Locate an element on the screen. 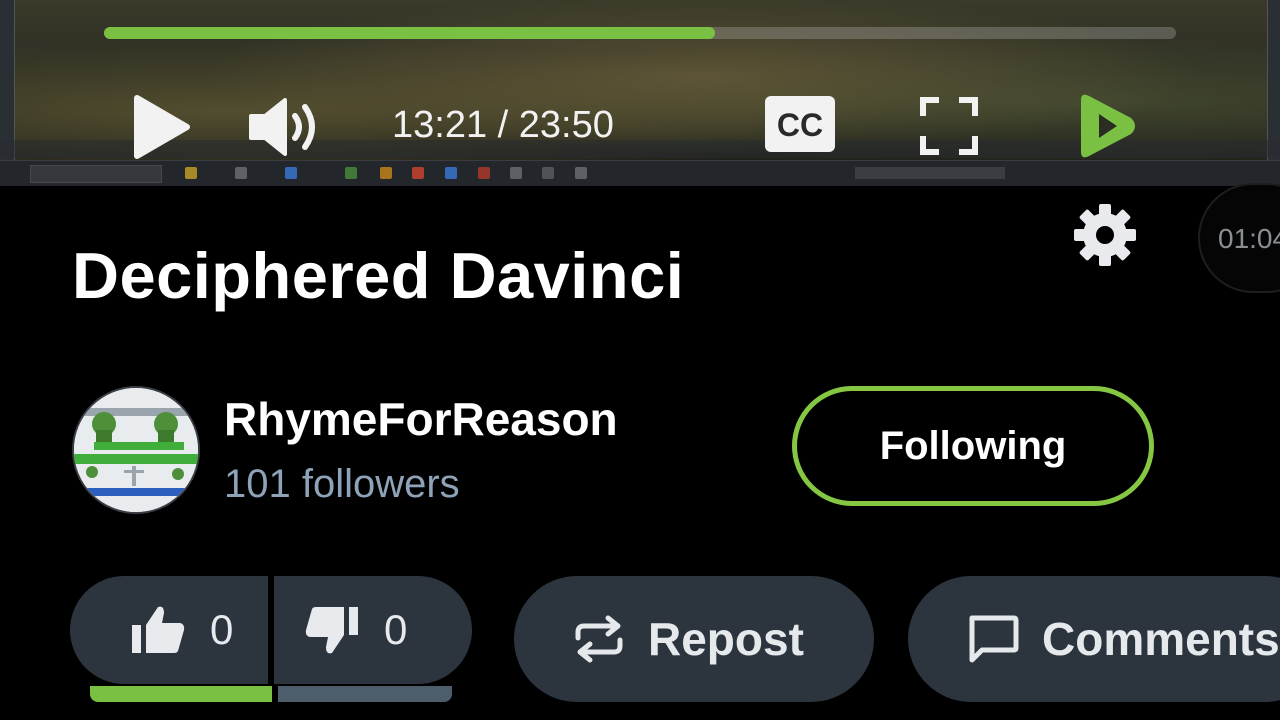  play-icon is located at coordinates (162, 127).